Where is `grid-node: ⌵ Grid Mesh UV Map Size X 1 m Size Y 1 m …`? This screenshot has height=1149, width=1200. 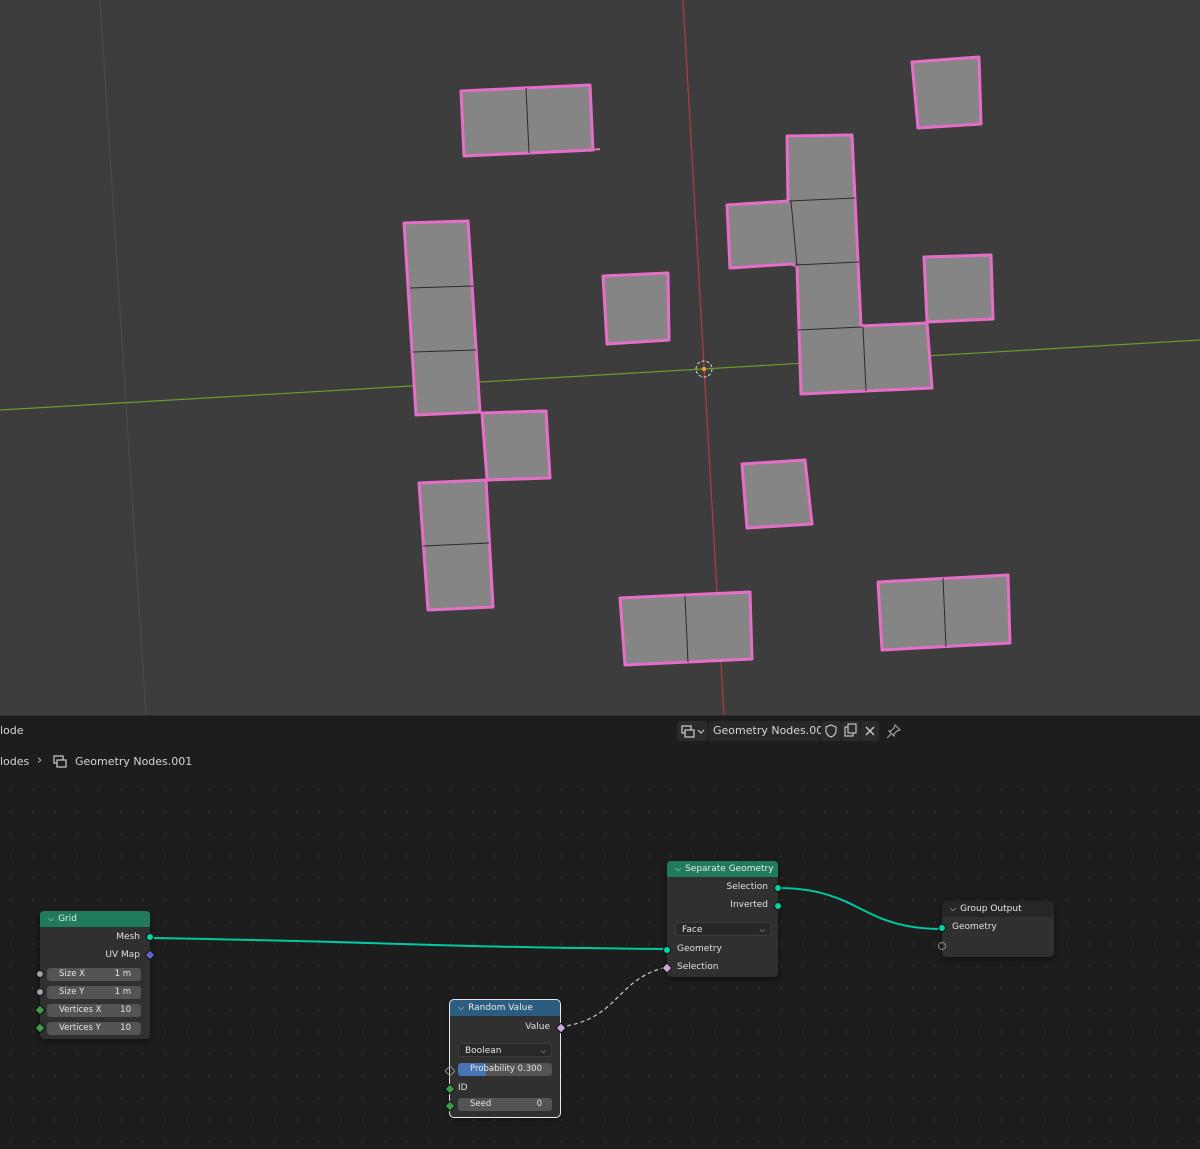 grid-node: ⌵ Grid Mesh UV Map Size X 1 m Size Y 1 m … is located at coordinates (95, 975).